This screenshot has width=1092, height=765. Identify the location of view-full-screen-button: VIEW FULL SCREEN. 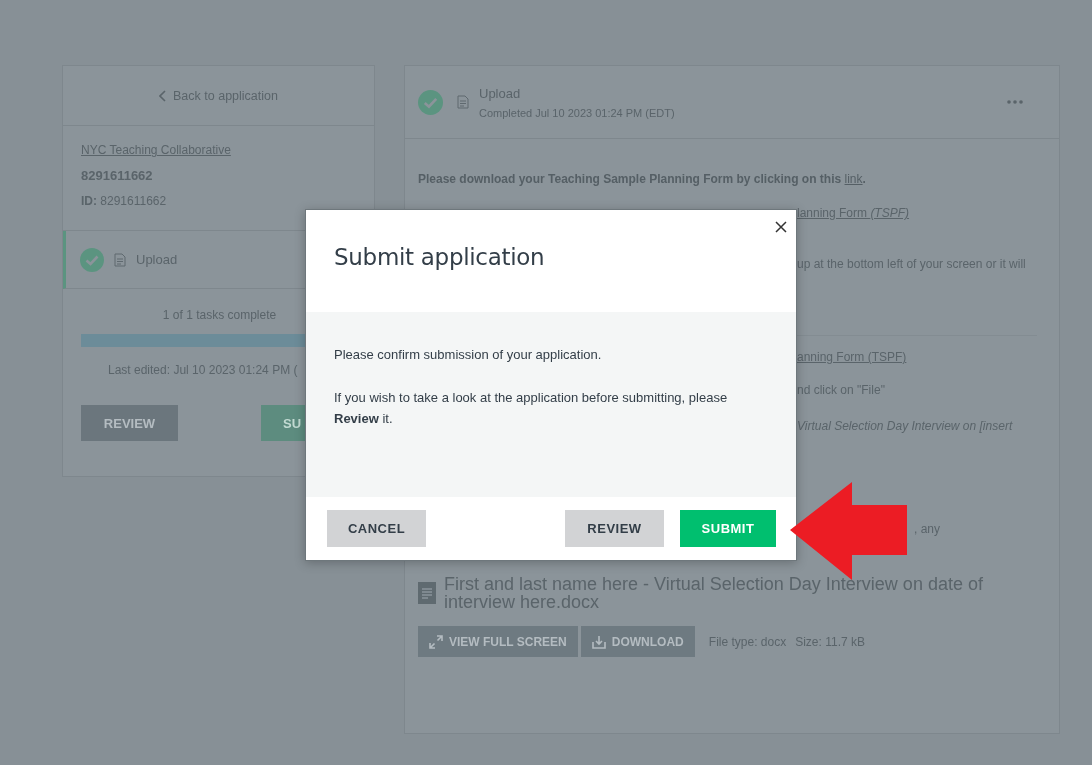
(498, 641).